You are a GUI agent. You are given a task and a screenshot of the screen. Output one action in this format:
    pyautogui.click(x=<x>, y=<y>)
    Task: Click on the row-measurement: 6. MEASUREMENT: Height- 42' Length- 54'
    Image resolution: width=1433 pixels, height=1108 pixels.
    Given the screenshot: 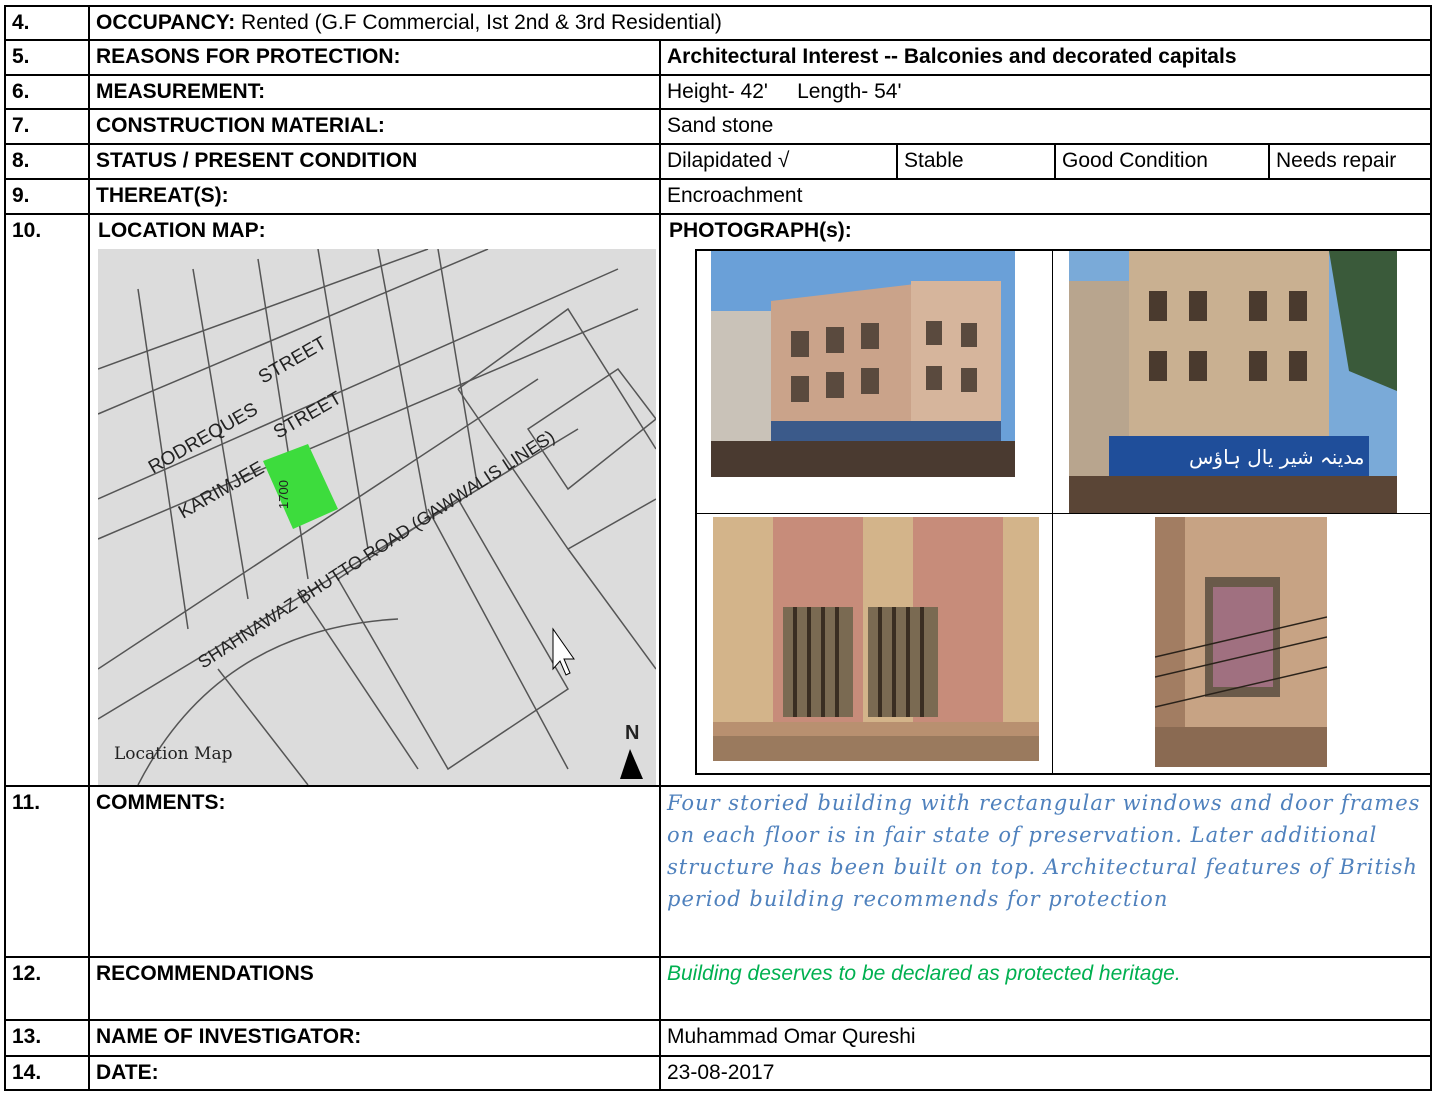 What is the action you would take?
    pyautogui.click(x=718, y=92)
    